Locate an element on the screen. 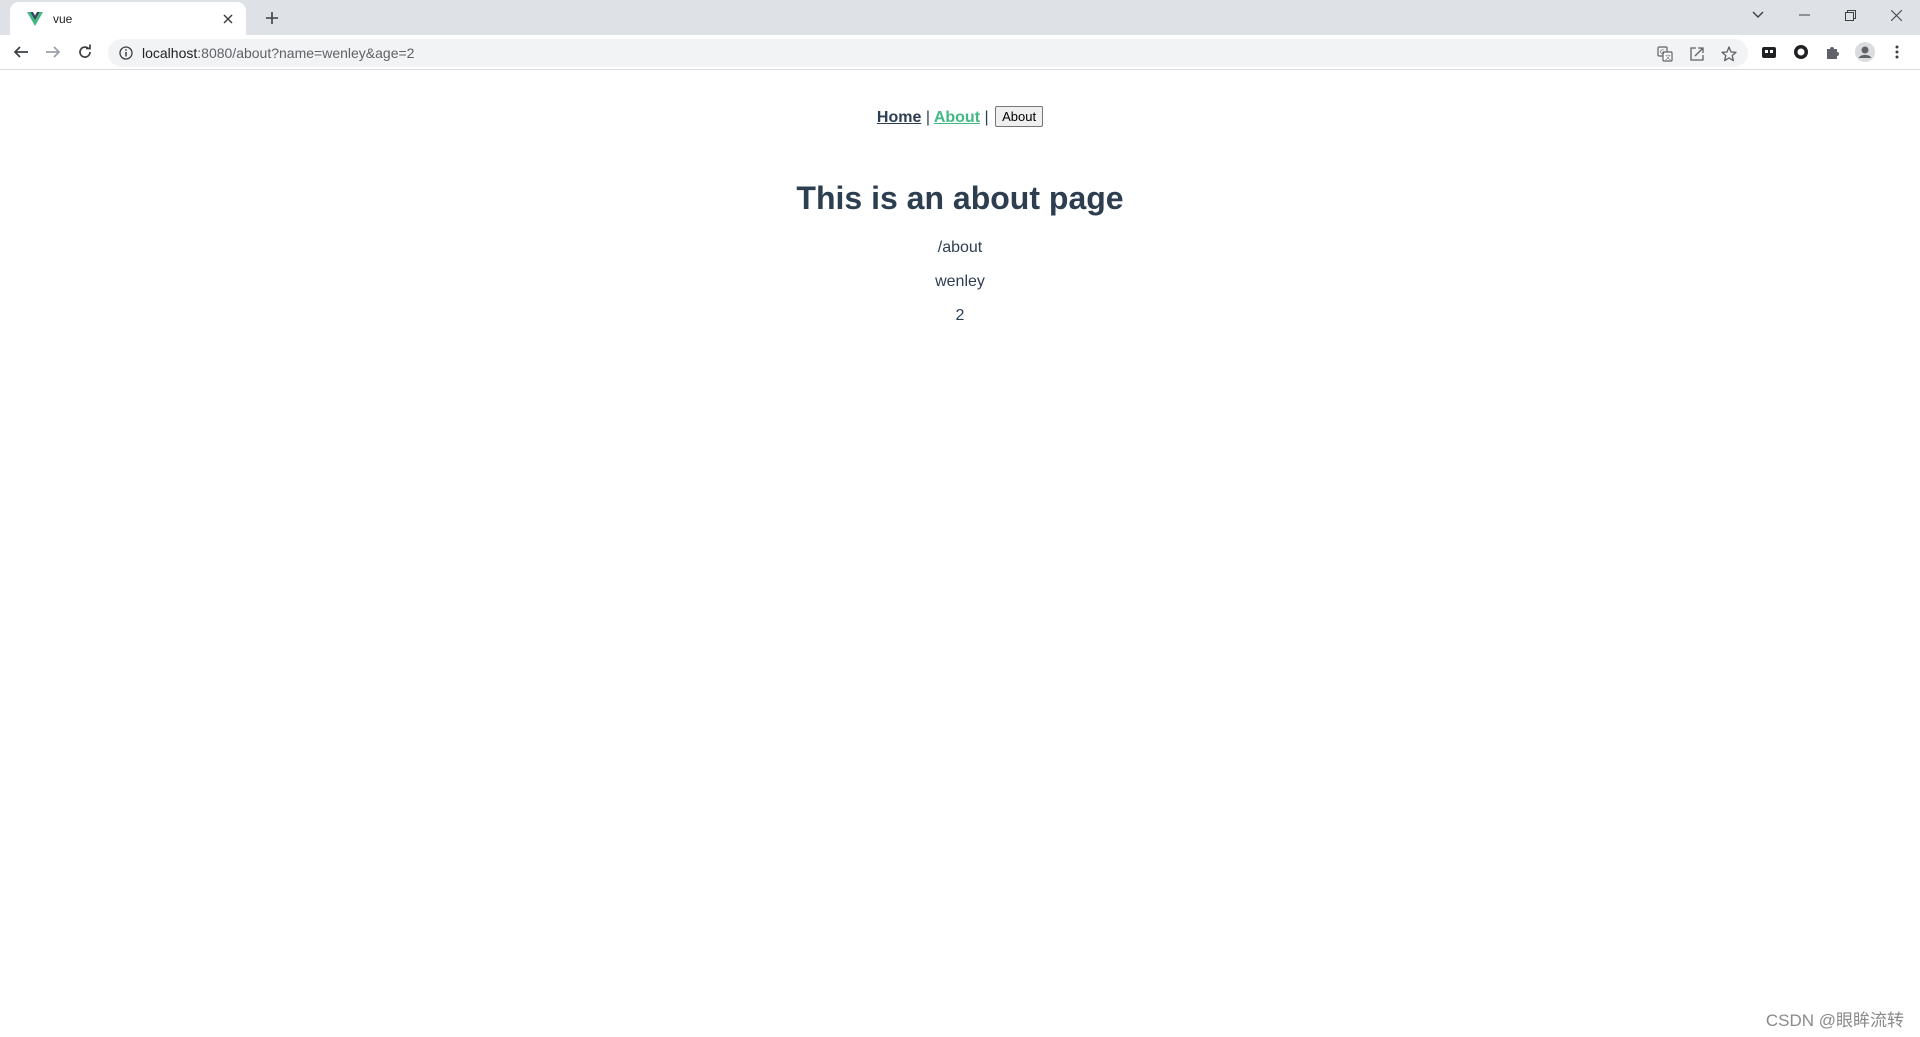 The image size is (1920, 1037). translate-icon: G文 is located at coordinates (1665, 54).